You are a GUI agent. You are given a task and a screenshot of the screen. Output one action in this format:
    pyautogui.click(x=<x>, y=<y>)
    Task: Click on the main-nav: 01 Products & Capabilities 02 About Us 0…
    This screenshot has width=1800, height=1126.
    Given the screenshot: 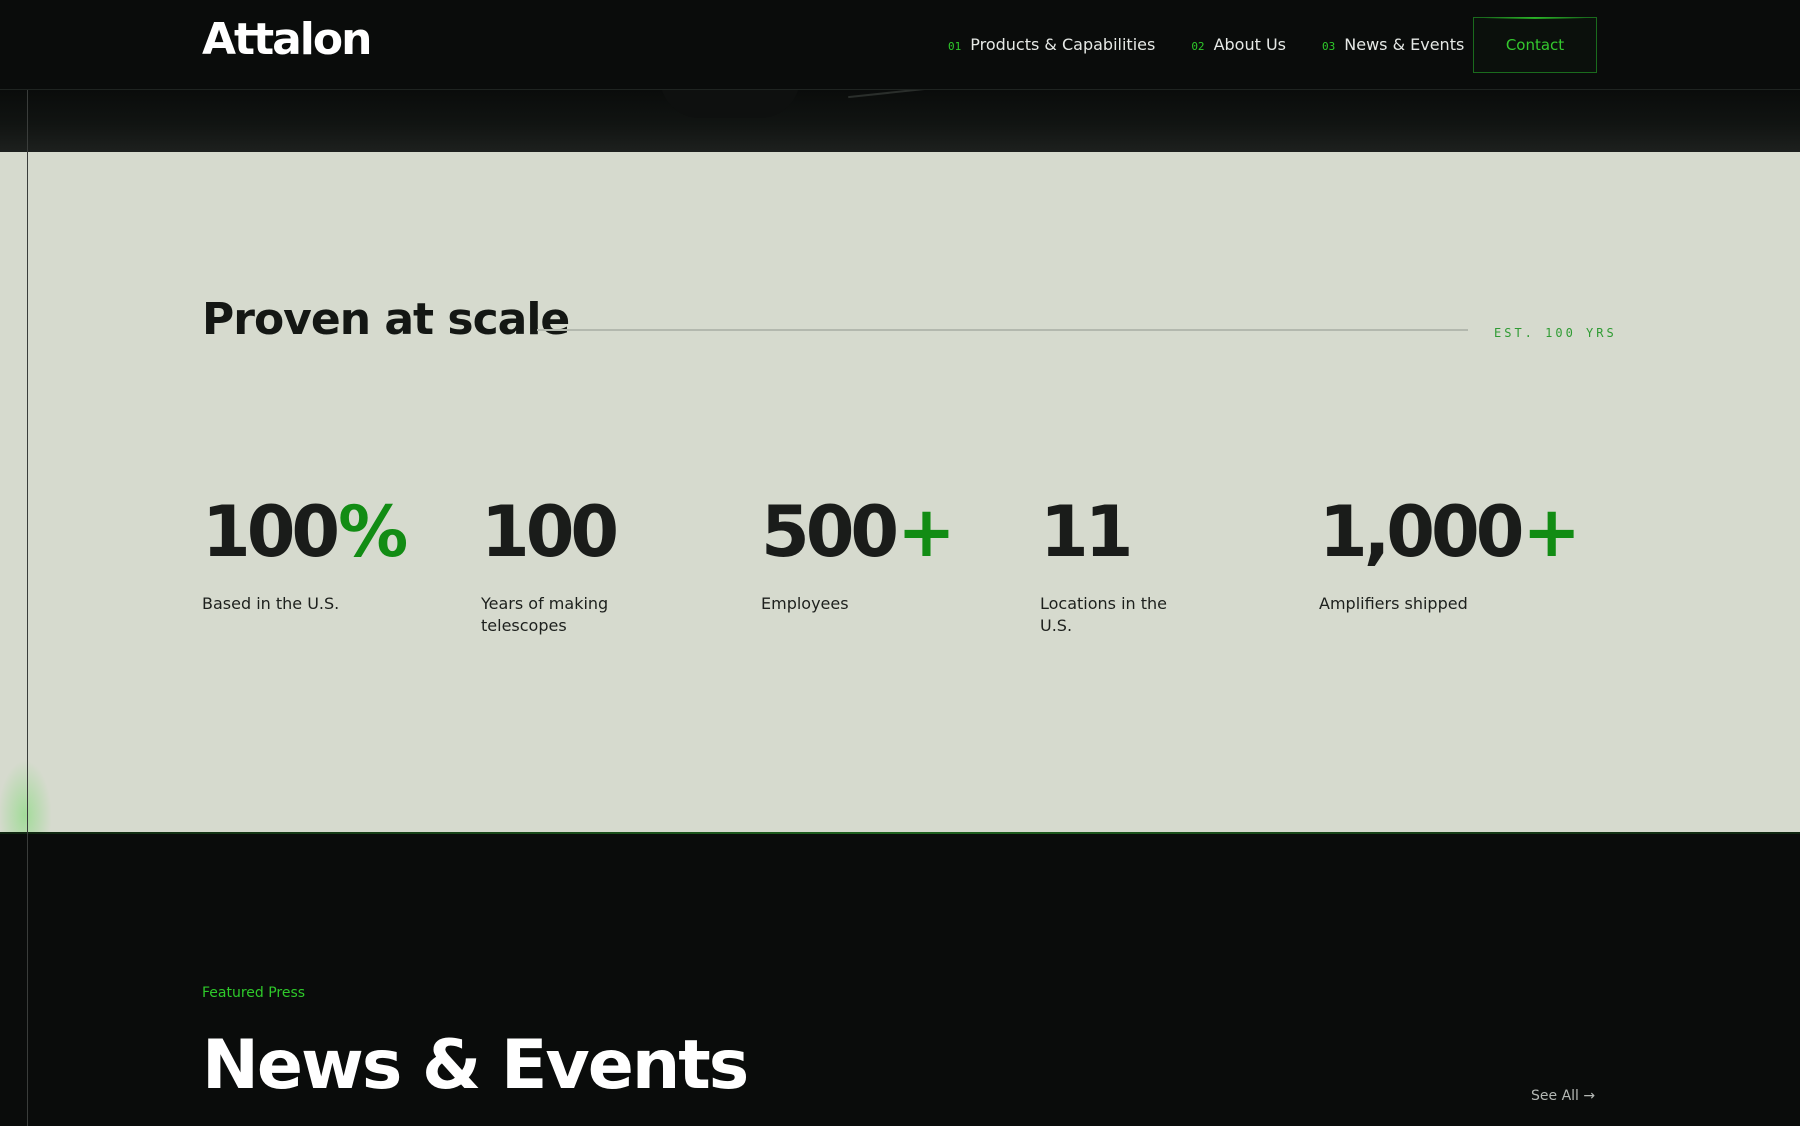 What is the action you would take?
    pyautogui.click(x=1206, y=44)
    